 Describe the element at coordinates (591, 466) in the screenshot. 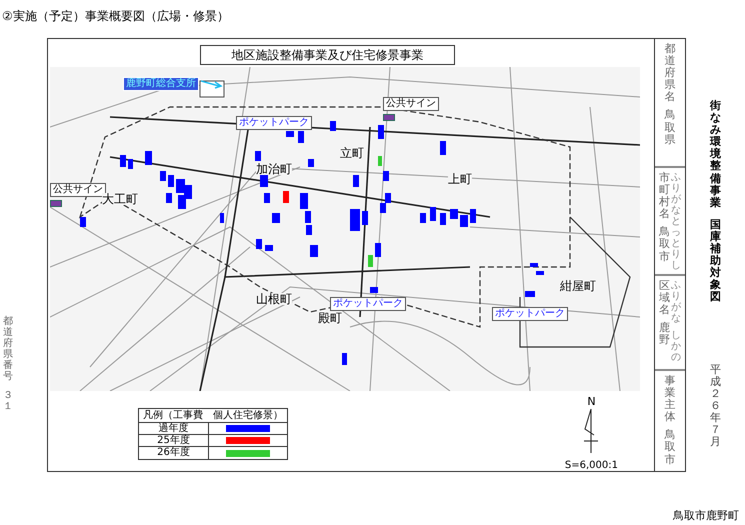

I see `scale-label: S=6,000:1` at that location.